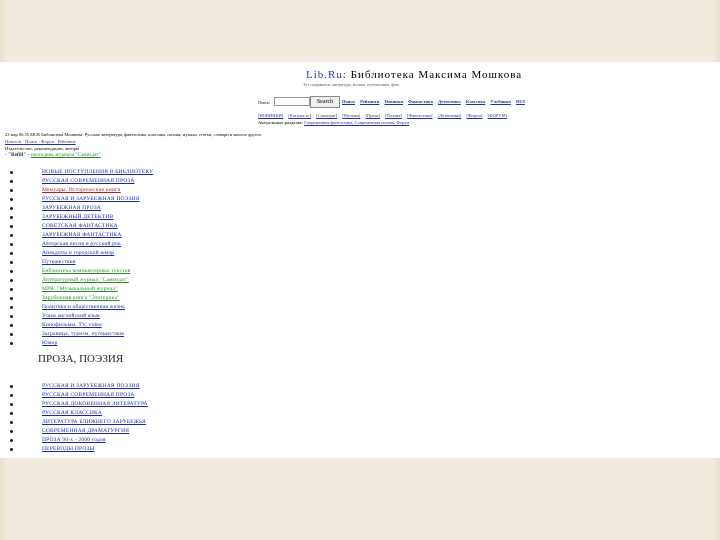 The width and height of the screenshot is (720, 540). I want to click on nav-link: [Музыка], so click(351, 115).